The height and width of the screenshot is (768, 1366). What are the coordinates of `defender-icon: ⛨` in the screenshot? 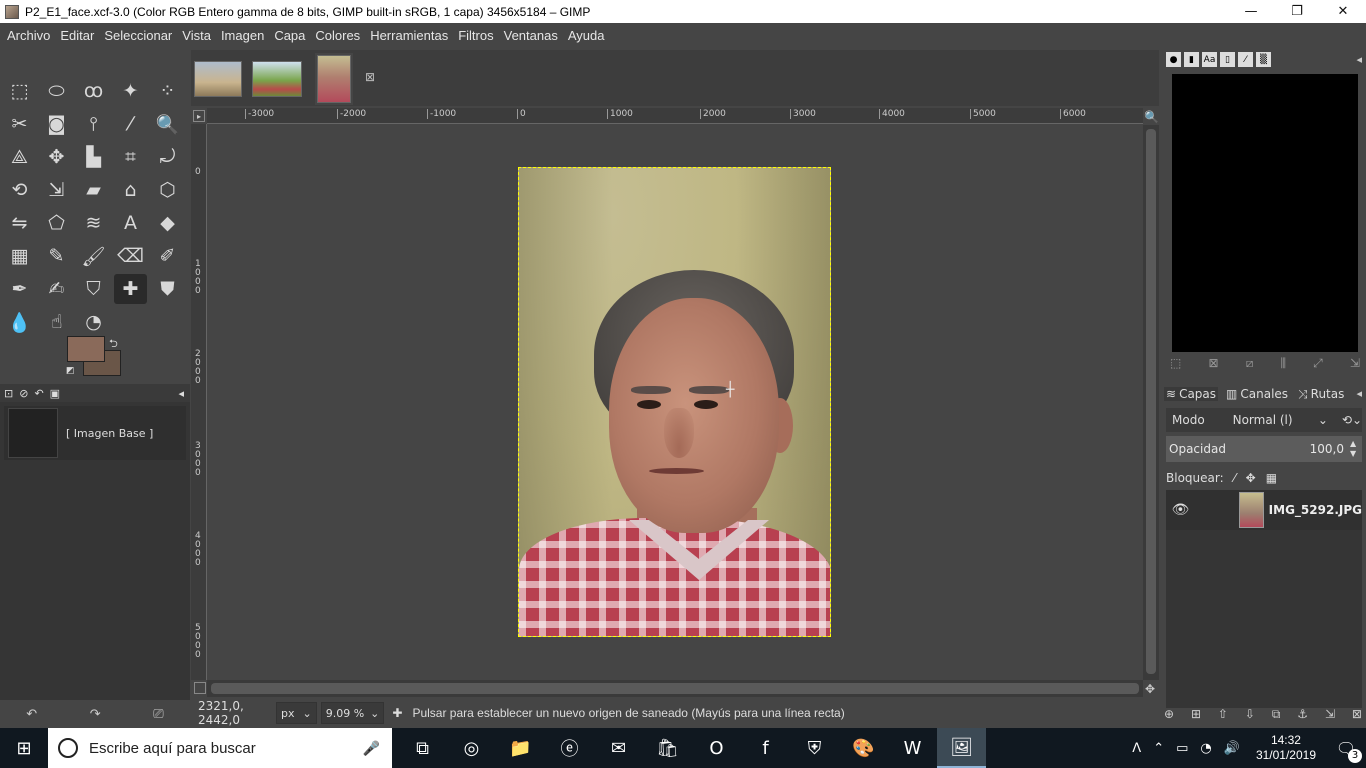 It's located at (814, 748).